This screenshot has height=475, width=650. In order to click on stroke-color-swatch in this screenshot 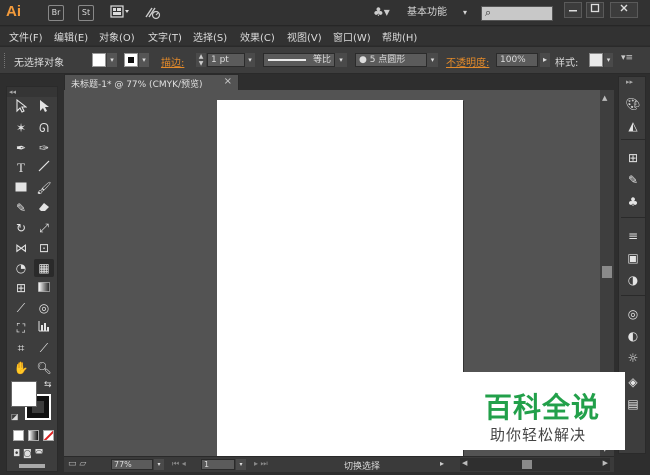, I will do `click(131, 60)`.